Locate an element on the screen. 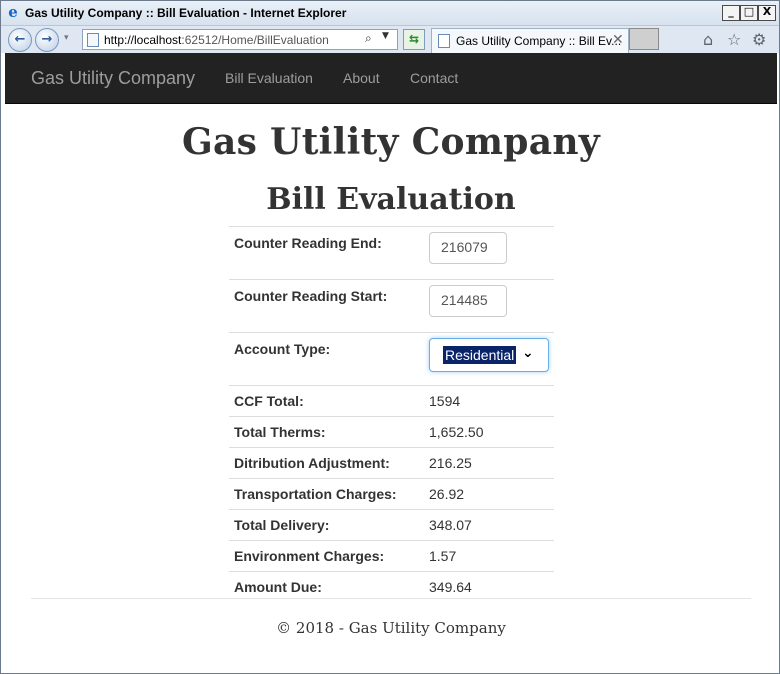 This screenshot has height=674, width=780. table-row: Account Type: Residential ⌄ is located at coordinates (391, 359).